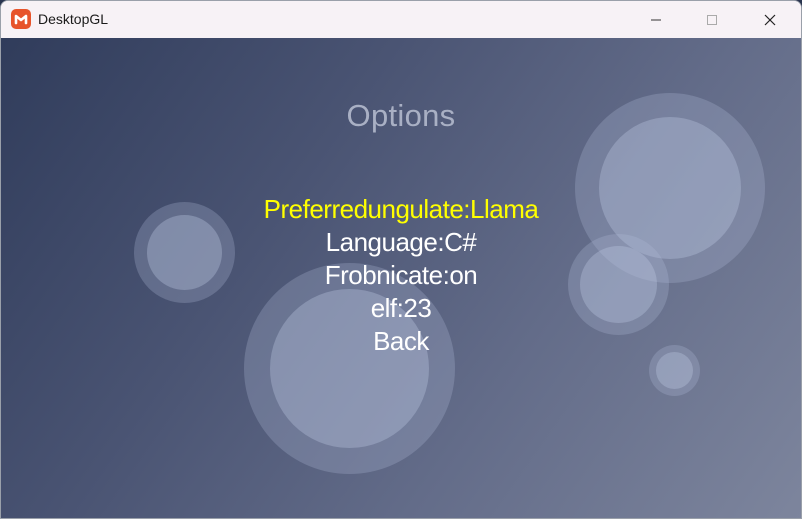 The image size is (802, 519). I want to click on title-bar: DesktopGL, so click(401, 19).